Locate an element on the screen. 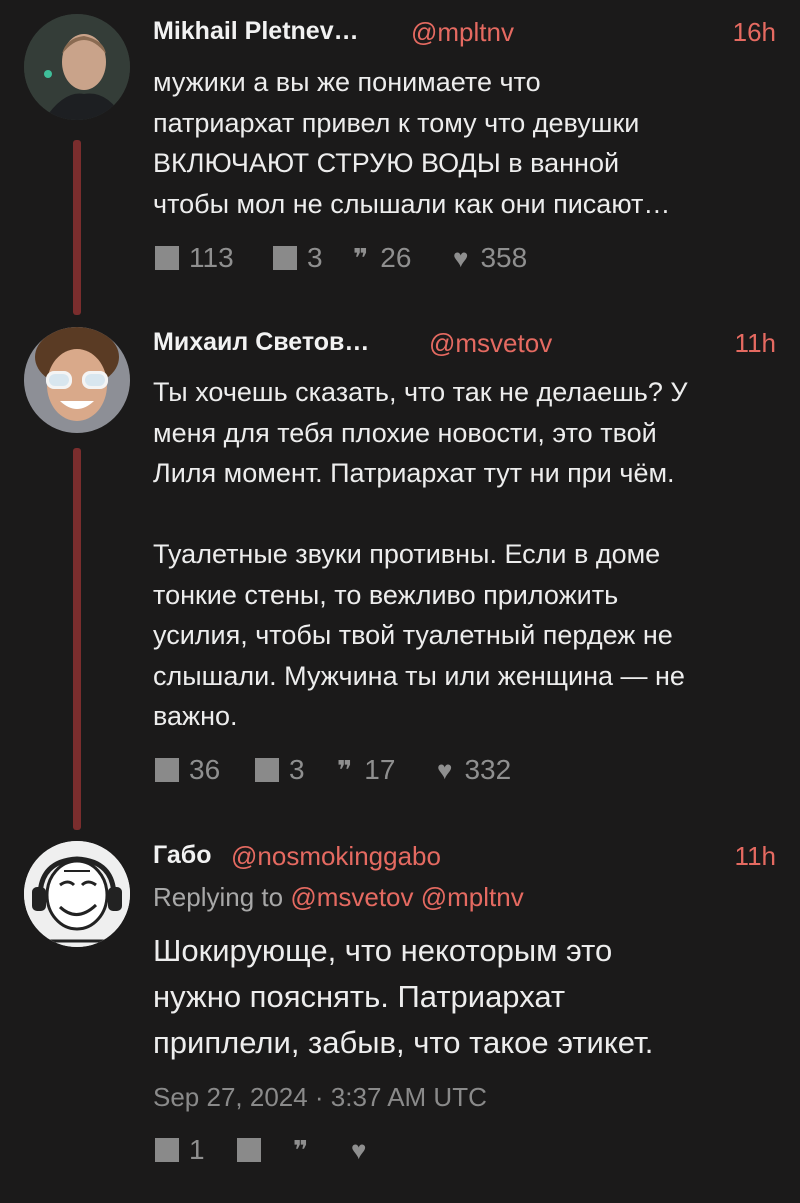 The image size is (800, 1203). quote-button: ❞ is located at coordinates (306, 1150).